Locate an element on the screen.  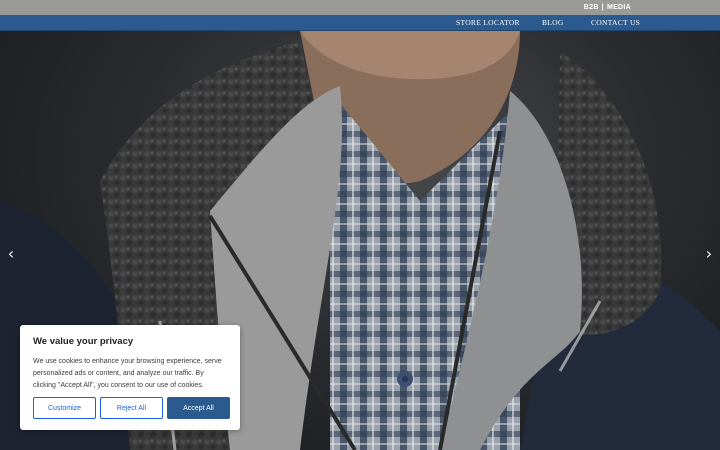
carousel-prev-button: ‹ is located at coordinates (11, 254).